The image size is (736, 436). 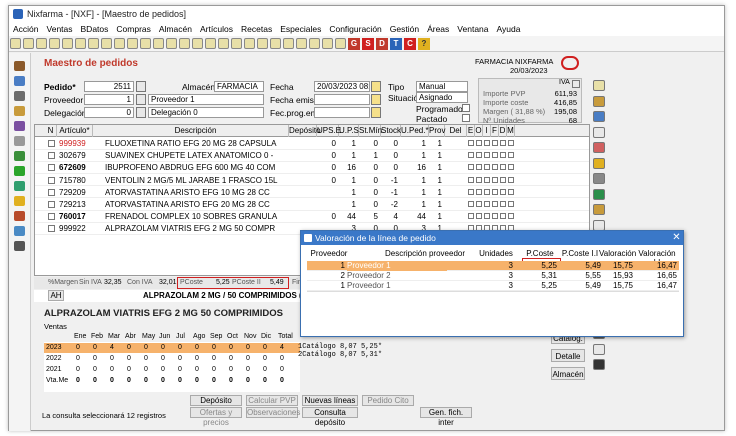 What do you see at coordinates (76, 192) in the screenshot?
I see `article-code: 729209` at bounding box center [76, 192].